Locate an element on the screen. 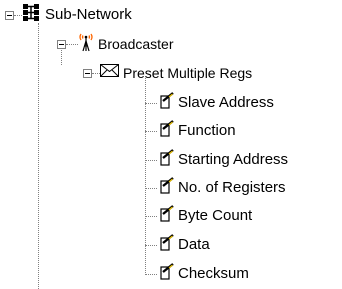 This screenshot has width=342, height=289. tree-node-function: Function is located at coordinates (198, 131).